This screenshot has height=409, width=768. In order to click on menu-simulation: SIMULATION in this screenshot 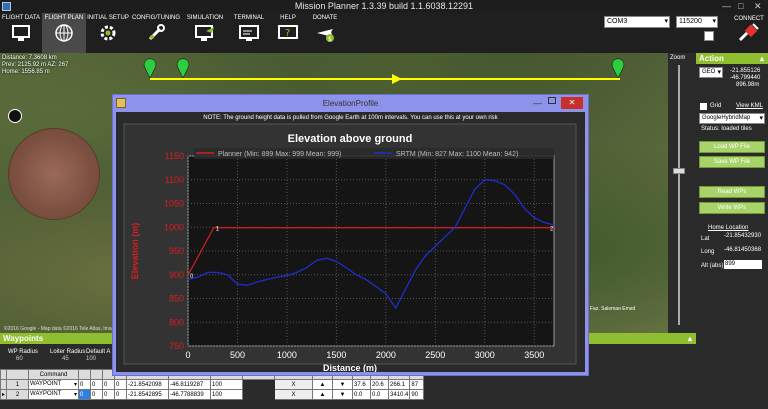, I will do `click(205, 33)`.